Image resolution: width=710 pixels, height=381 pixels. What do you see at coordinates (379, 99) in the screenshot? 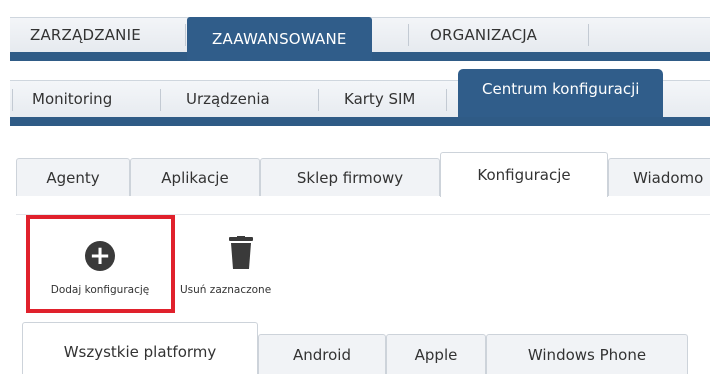
I see `sub-nav-item-karty-sim: Karty SIM` at bounding box center [379, 99].